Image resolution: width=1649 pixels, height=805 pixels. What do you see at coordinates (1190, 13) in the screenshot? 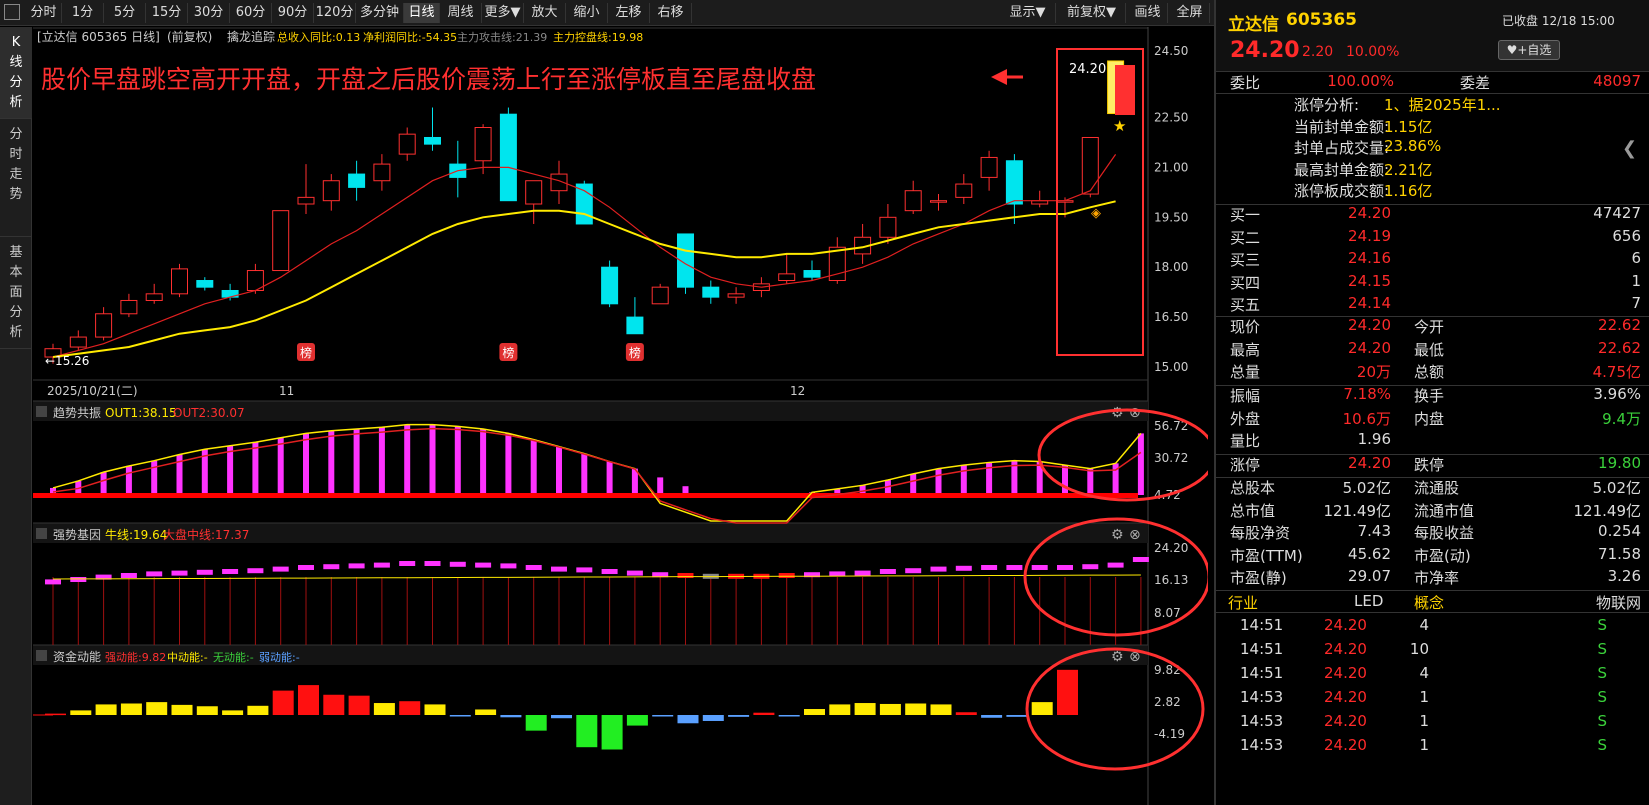
I see `toolbar-right-button-3: 全屏` at bounding box center [1190, 13].